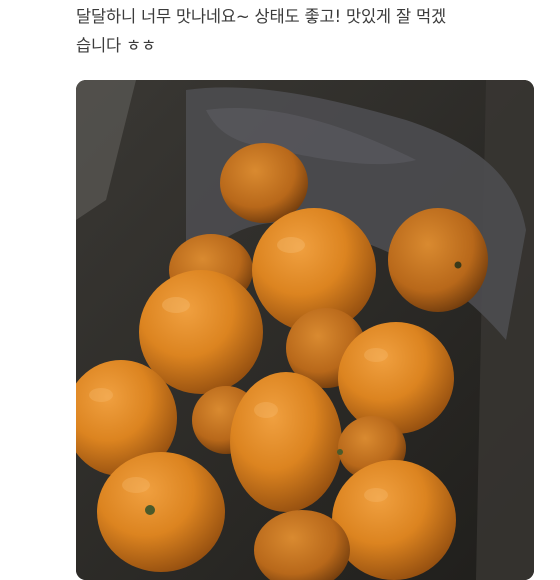  I want to click on review-line-2: 습니다 ㅎㅎ, so click(116, 45).